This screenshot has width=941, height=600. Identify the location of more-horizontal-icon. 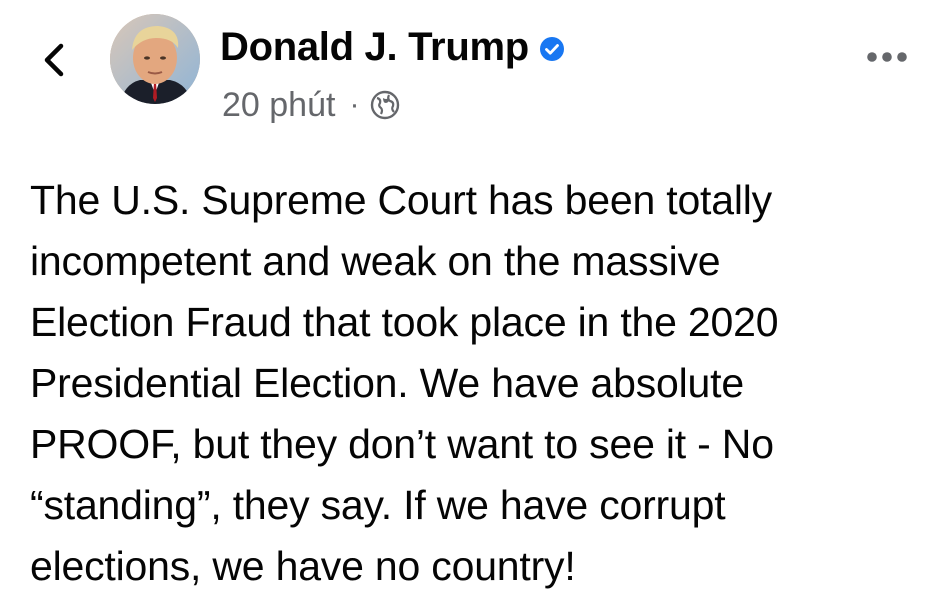
(887, 57).